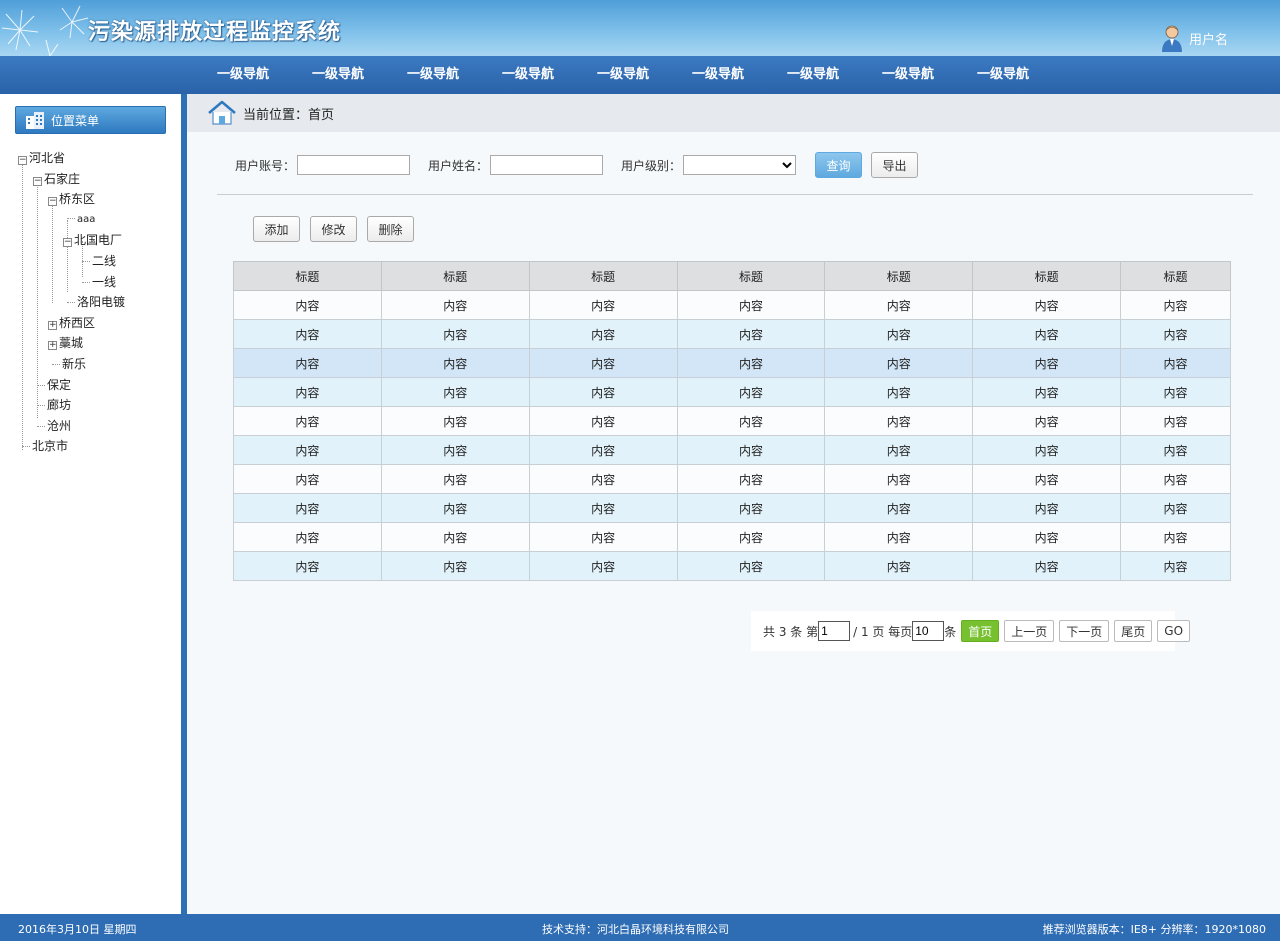 Image resolution: width=1280 pixels, height=941 pixels. I want to click on action-toolbar: 添加 修改 删除, so click(333, 229).